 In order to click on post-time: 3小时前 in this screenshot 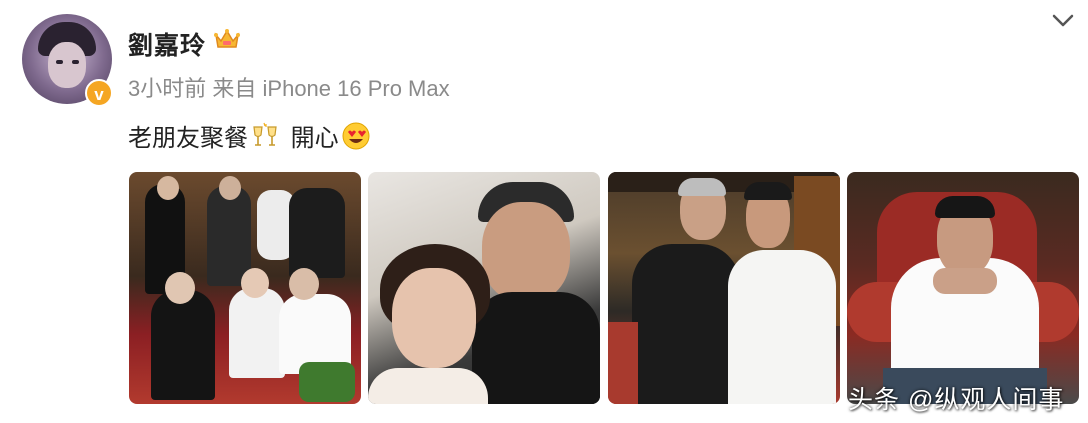, I will do `click(167, 88)`.